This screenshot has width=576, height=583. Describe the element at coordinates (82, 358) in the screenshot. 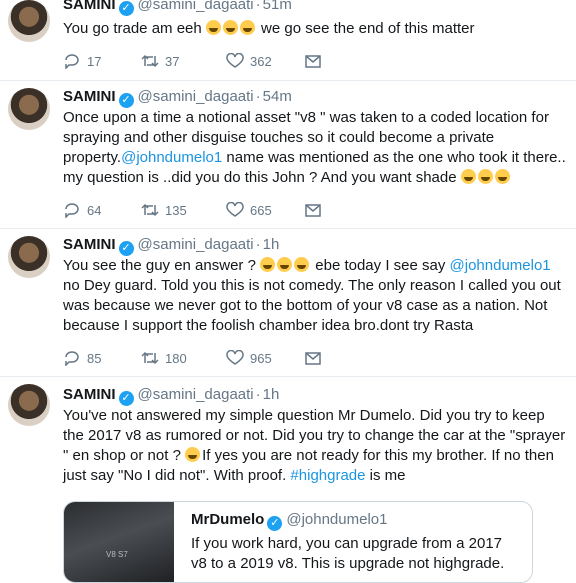

I see `reply-button: 85` at that location.